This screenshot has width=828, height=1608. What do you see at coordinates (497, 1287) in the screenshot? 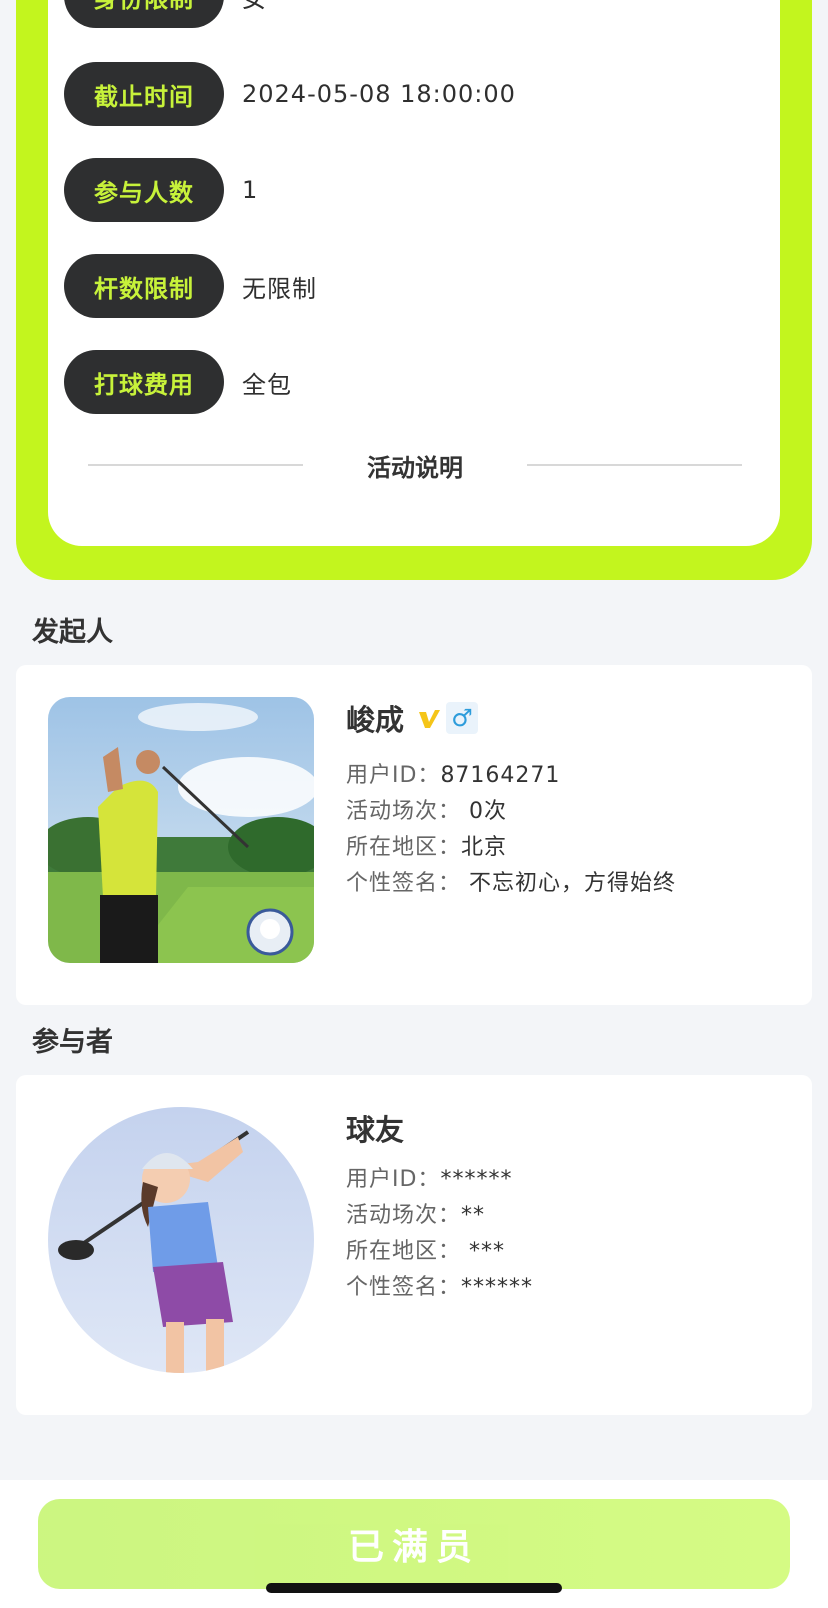
I see `signature-value: ******` at bounding box center [497, 1287].